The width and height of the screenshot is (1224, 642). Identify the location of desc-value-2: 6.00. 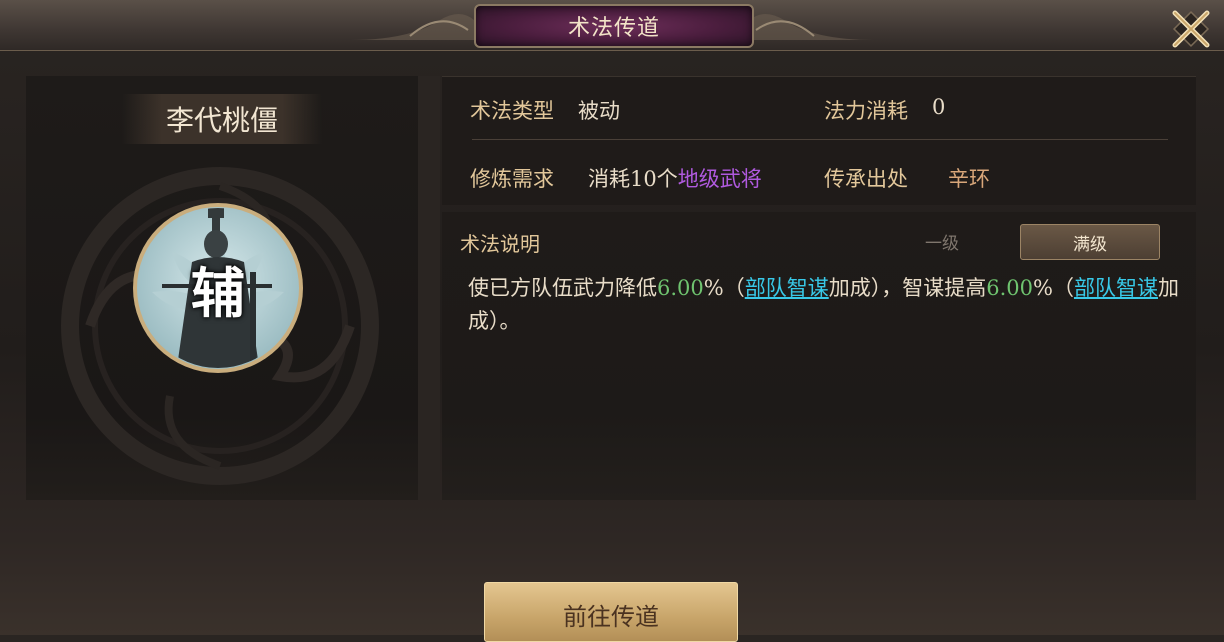
(1009, 288).